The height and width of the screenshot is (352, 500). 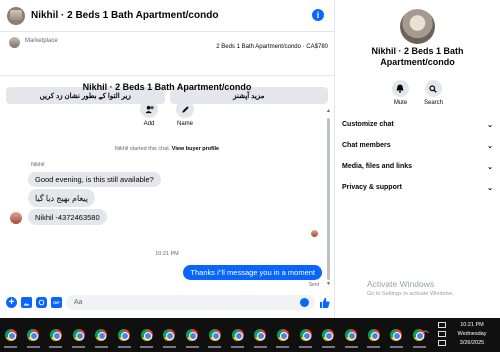 What do you see at coordinates (272, 47) in the screenshot?
I see `listing-title-price: 2 Beds 1 Bath Apartment/condo · CA$780` at bounding box center [272, 47].